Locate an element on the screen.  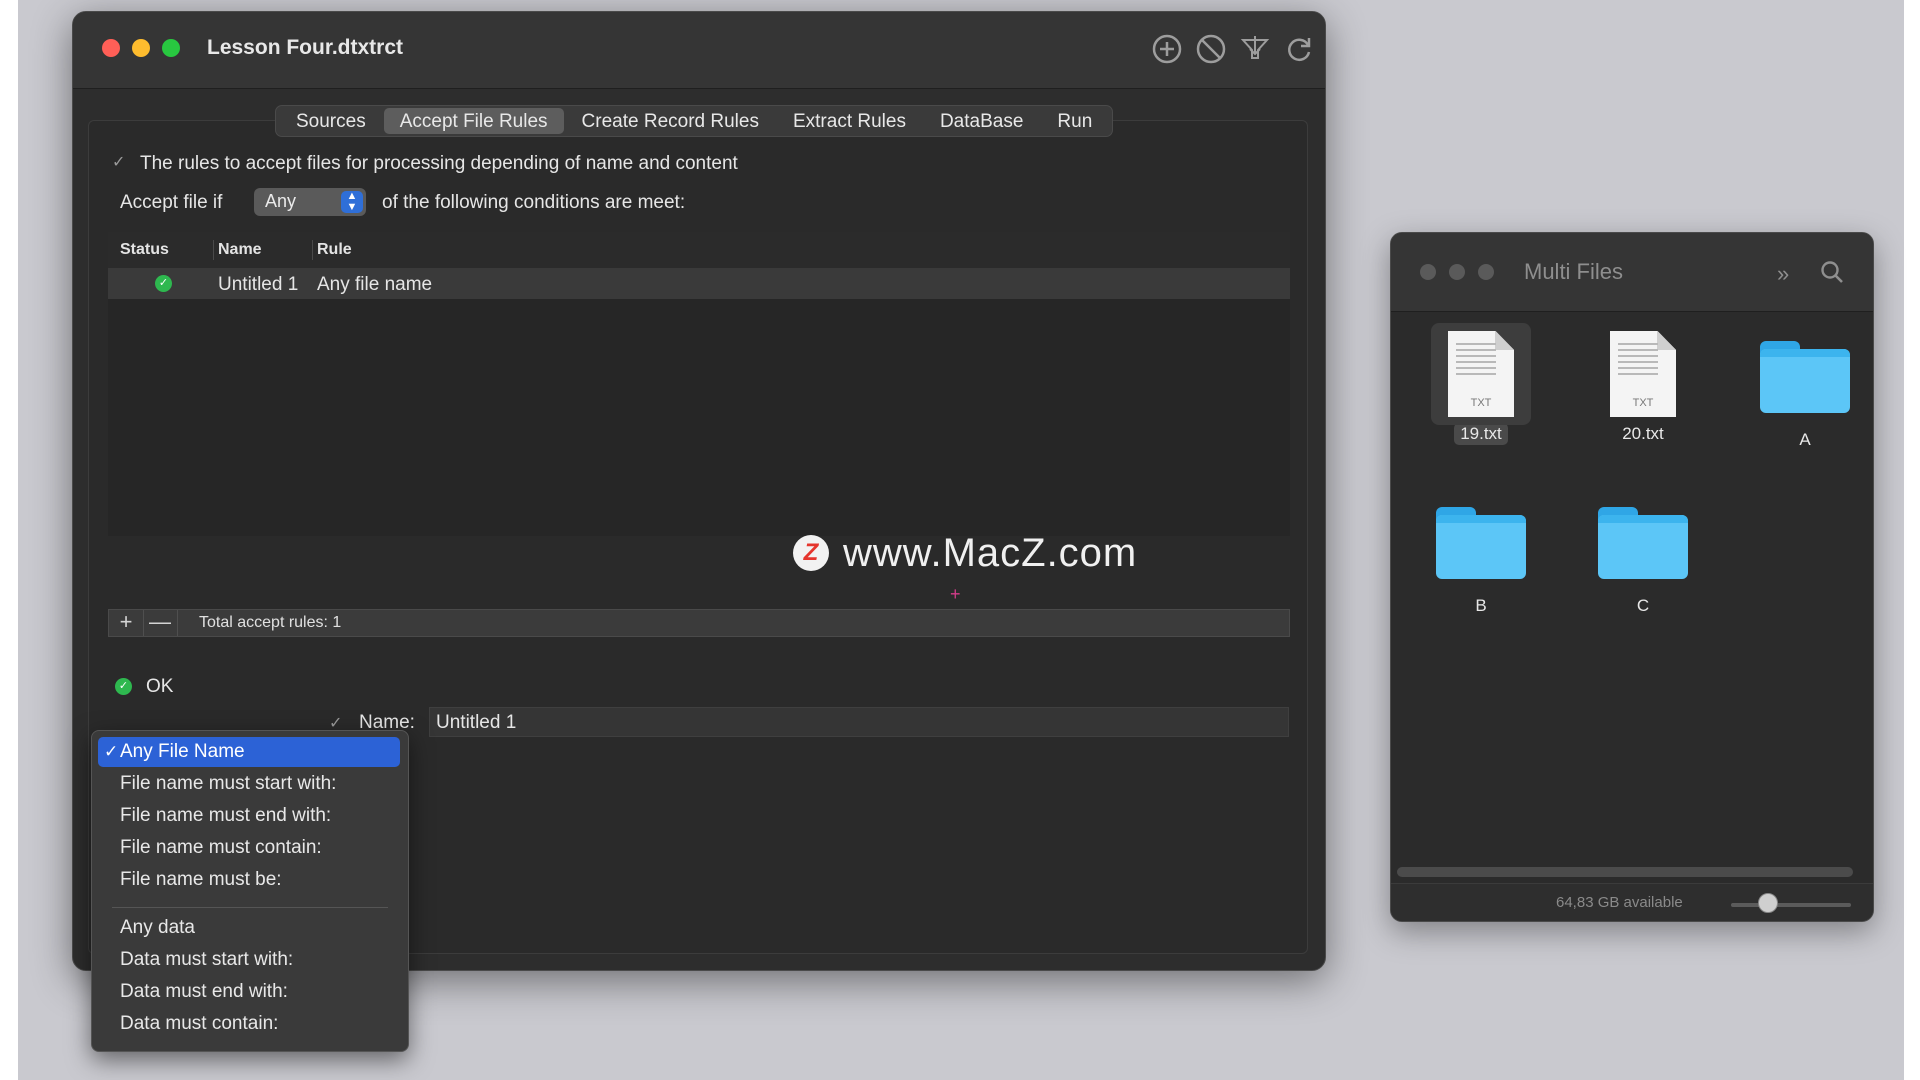
add-circle-icon is located at coordinates (1167, 49).